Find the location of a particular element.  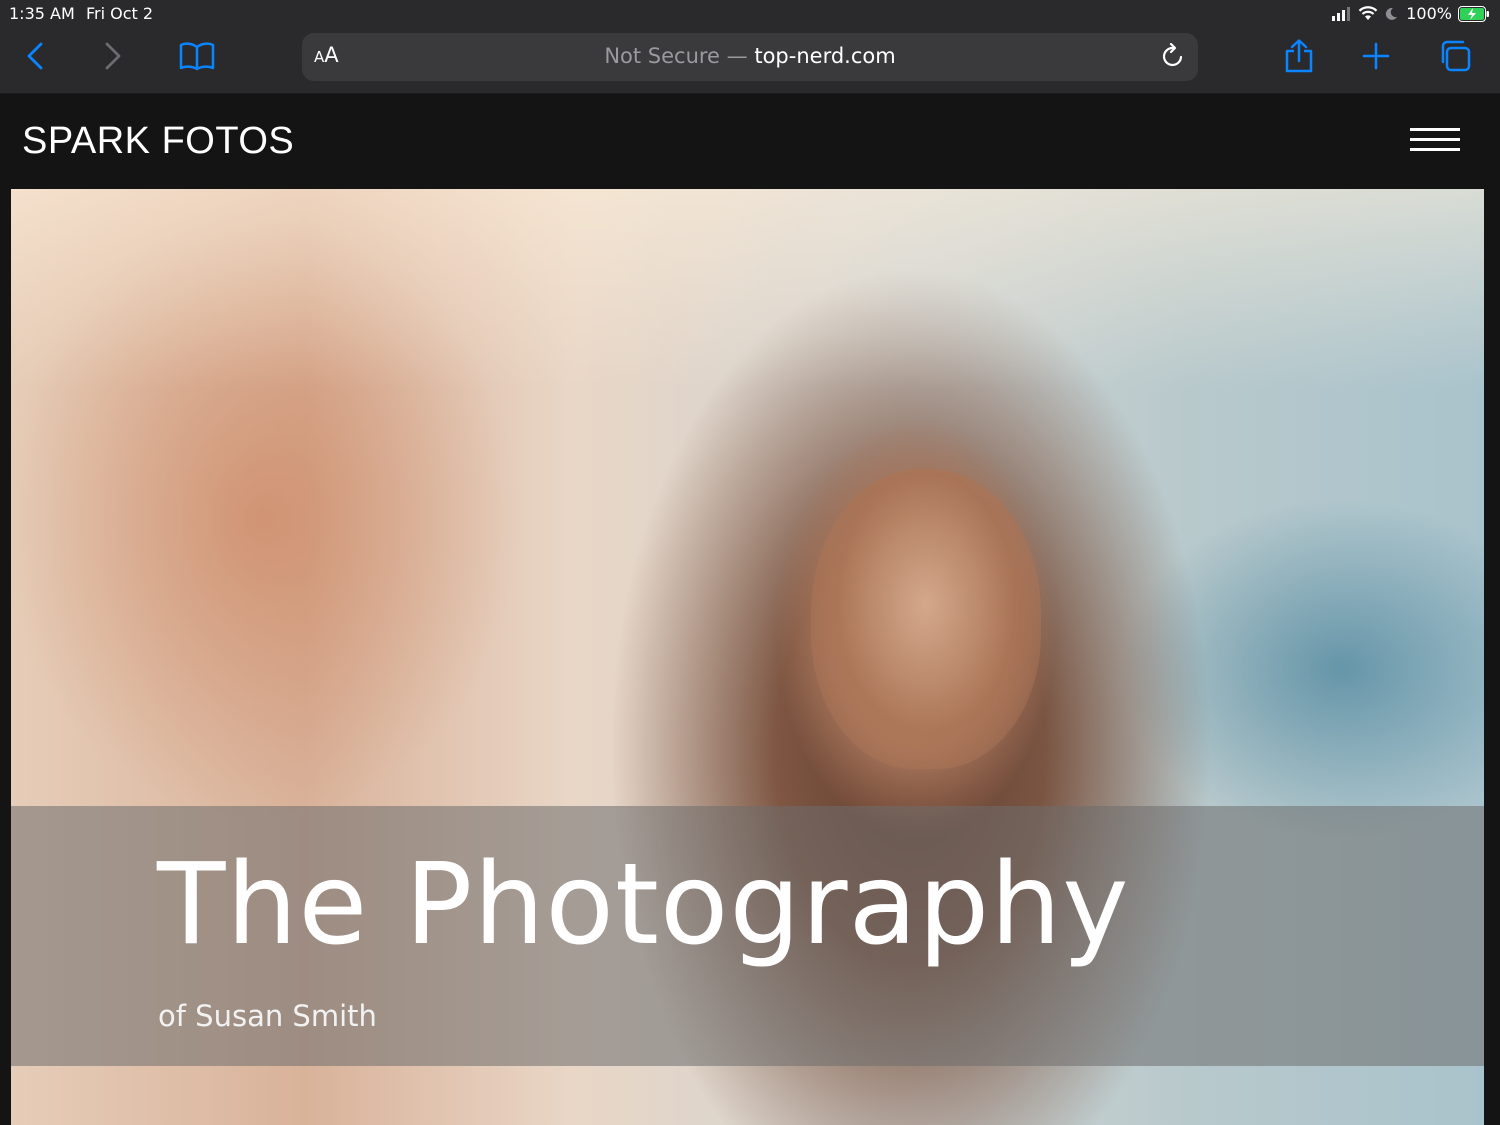

forward-button is located at coordinates (113, 58).